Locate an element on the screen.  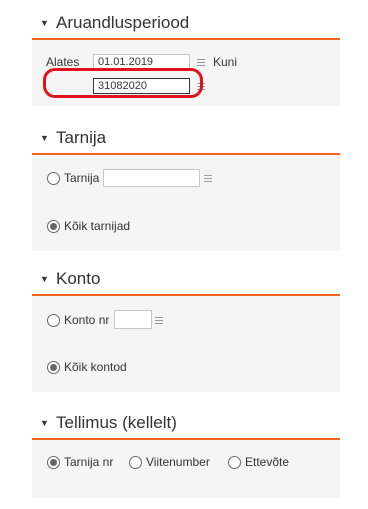
order-by-reference-number-radio is located at coordinates (135, 462).